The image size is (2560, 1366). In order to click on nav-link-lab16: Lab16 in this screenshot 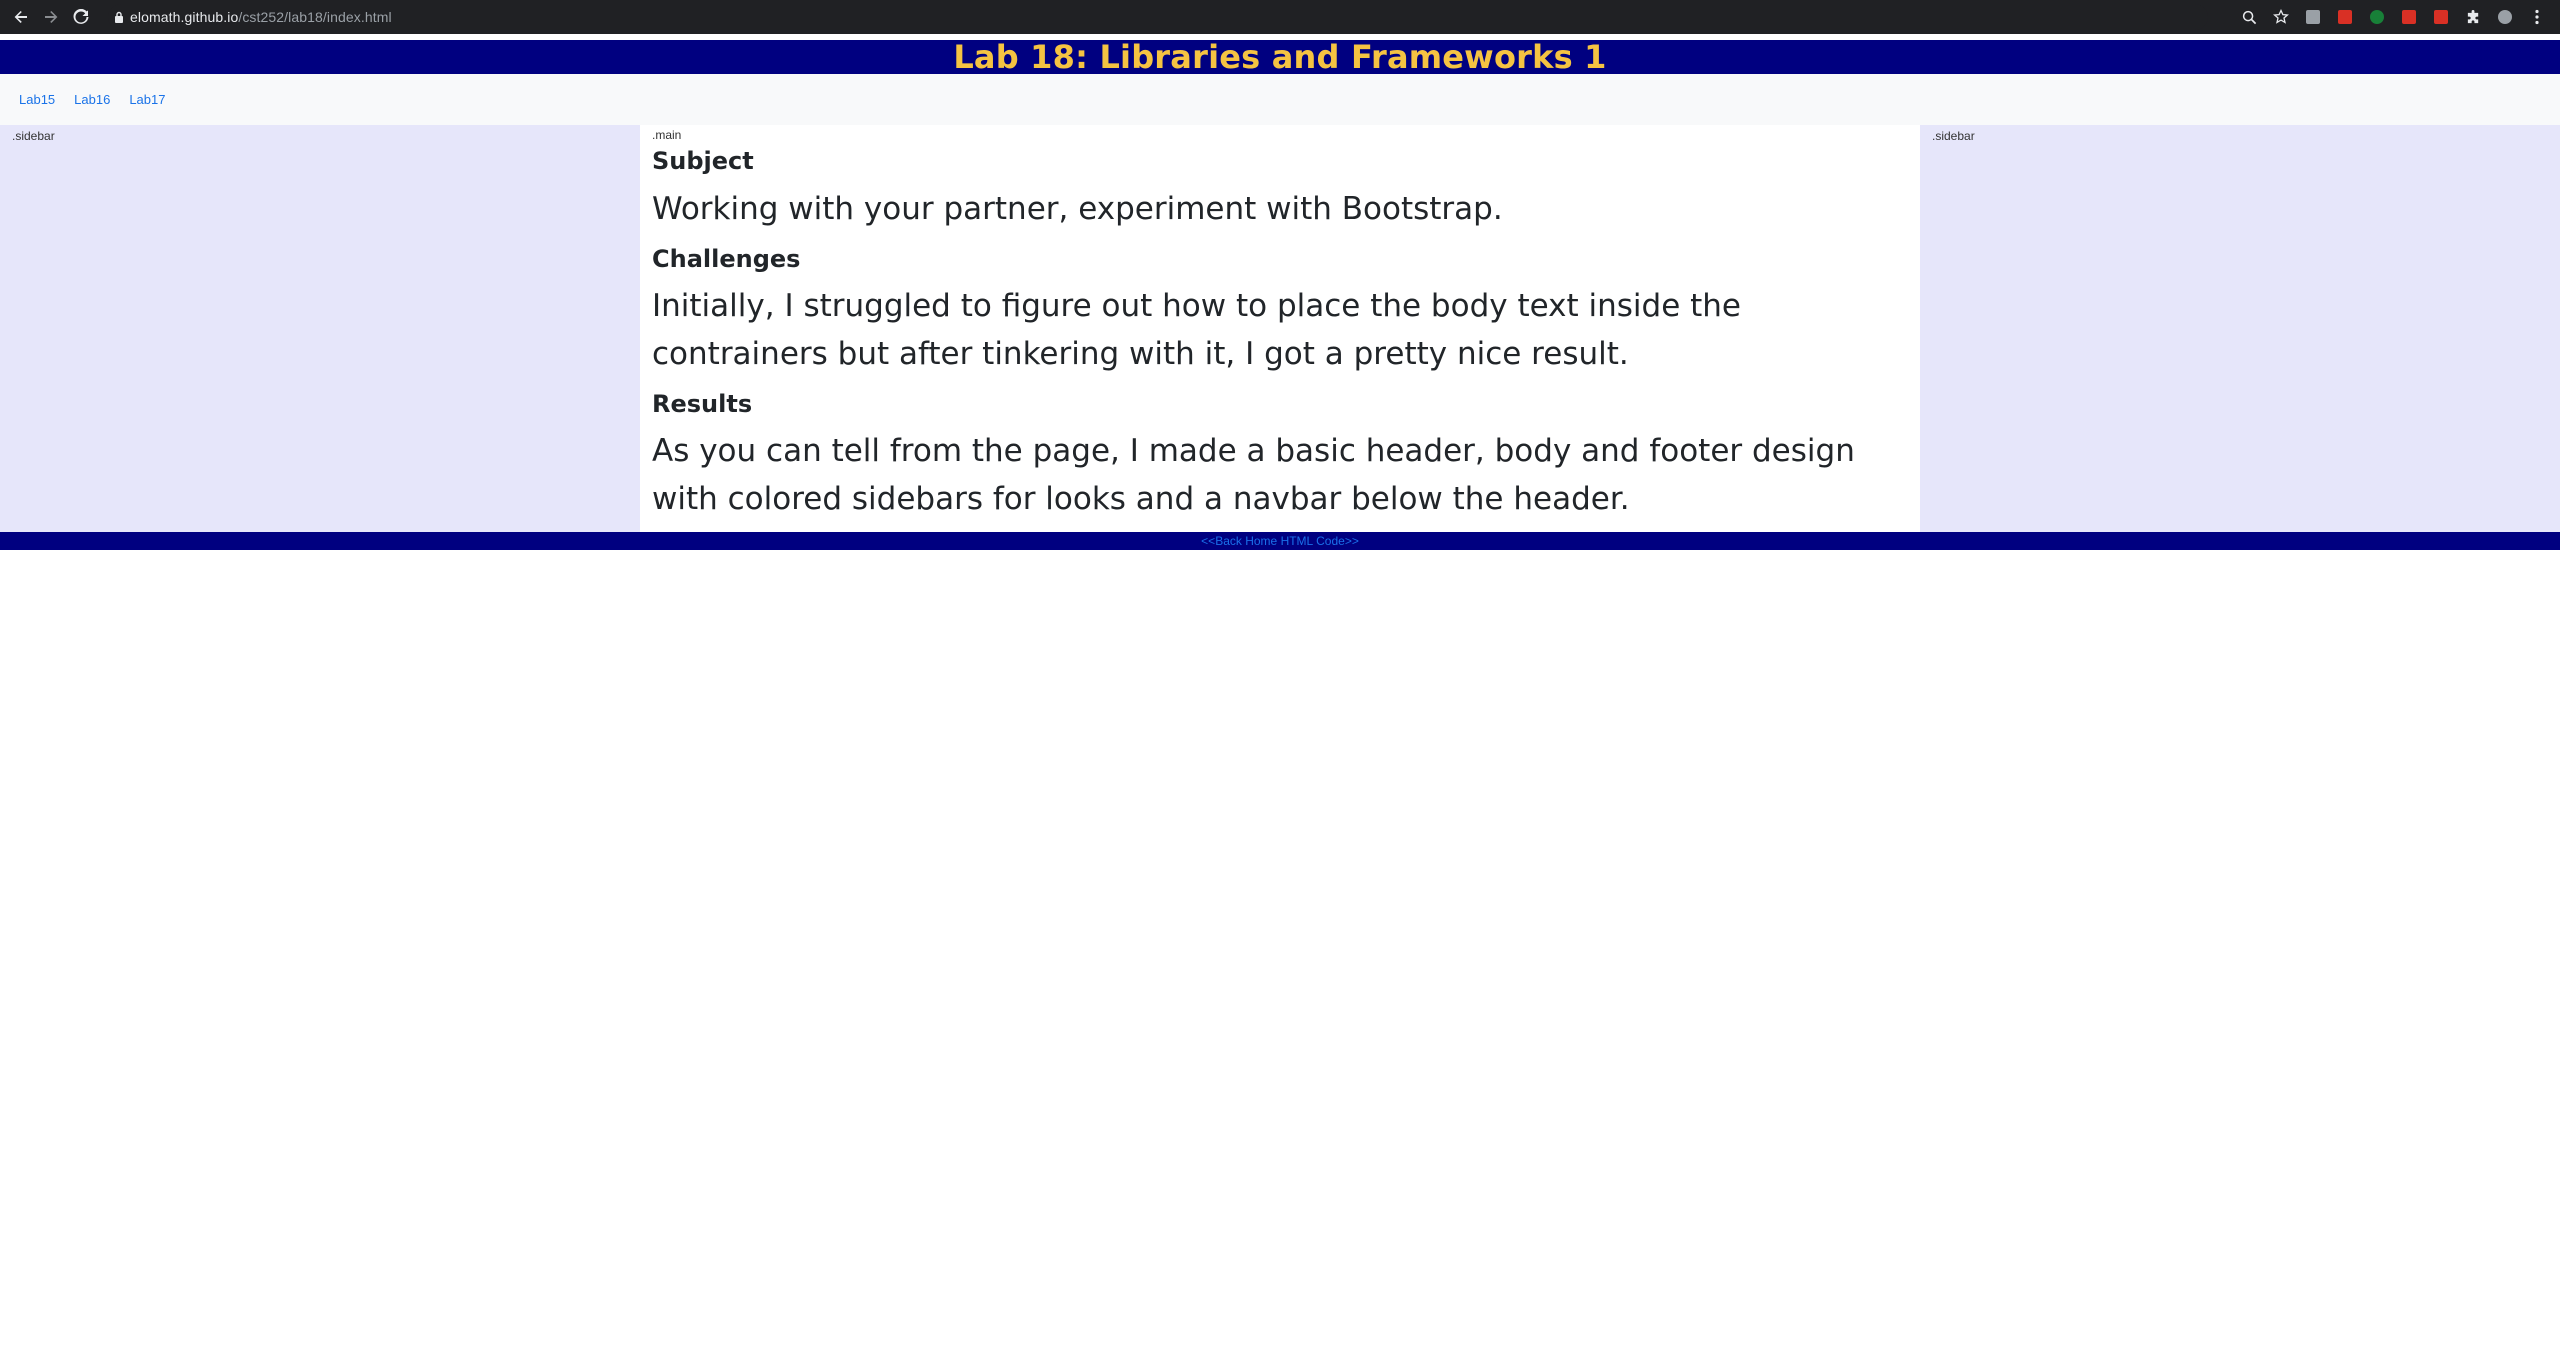, I will do `click(92, 99)`.